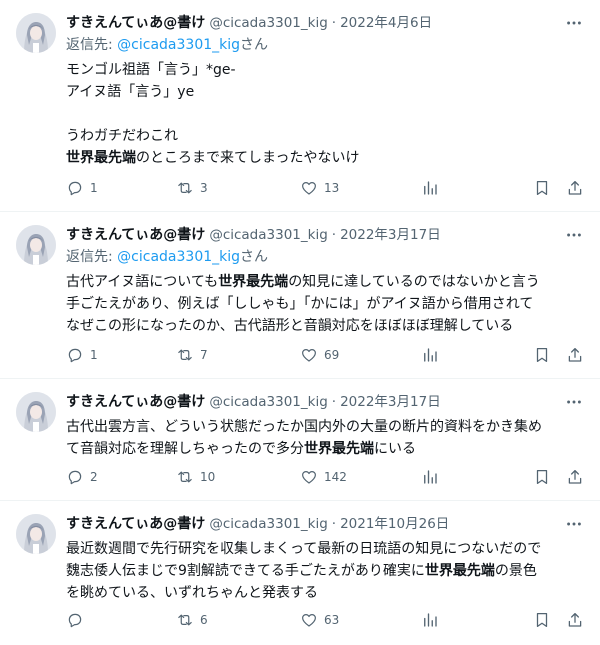  Describe the element at coordinates (332, 620) in the screenshot. I see `like-count: 63` at that location.